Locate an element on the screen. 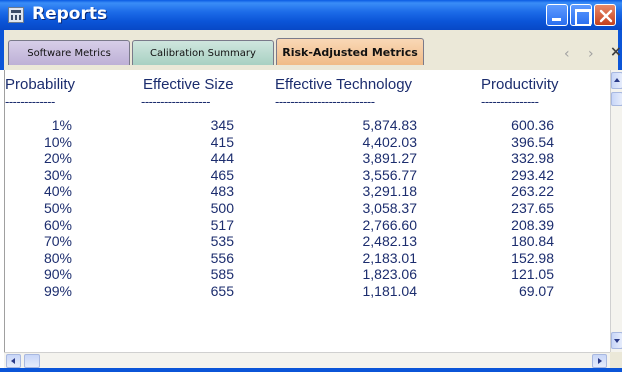 Image resolution: width=622 pixels, height=372 pixels. minimize-button is located at coordinates (557, 15).